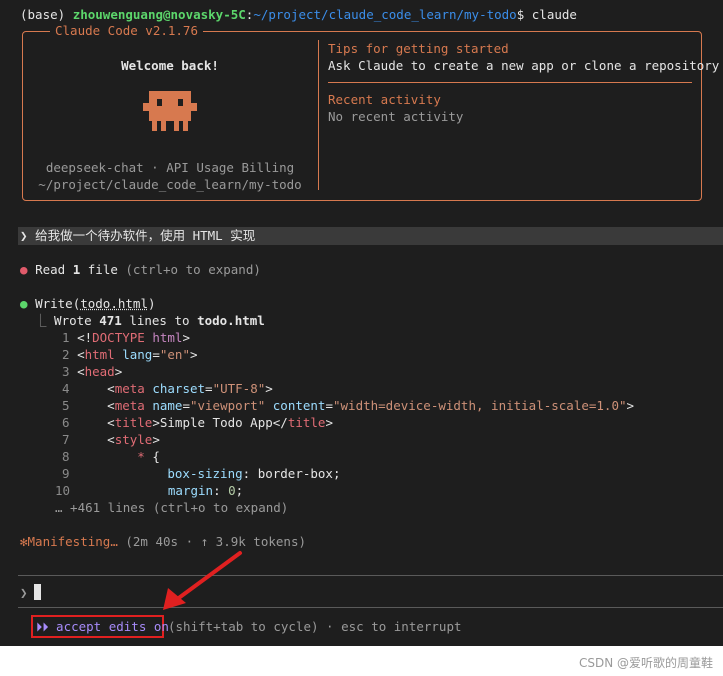 This screenshot has width=723, height=676. I want to click on line-number: 6, so click(66, 422).